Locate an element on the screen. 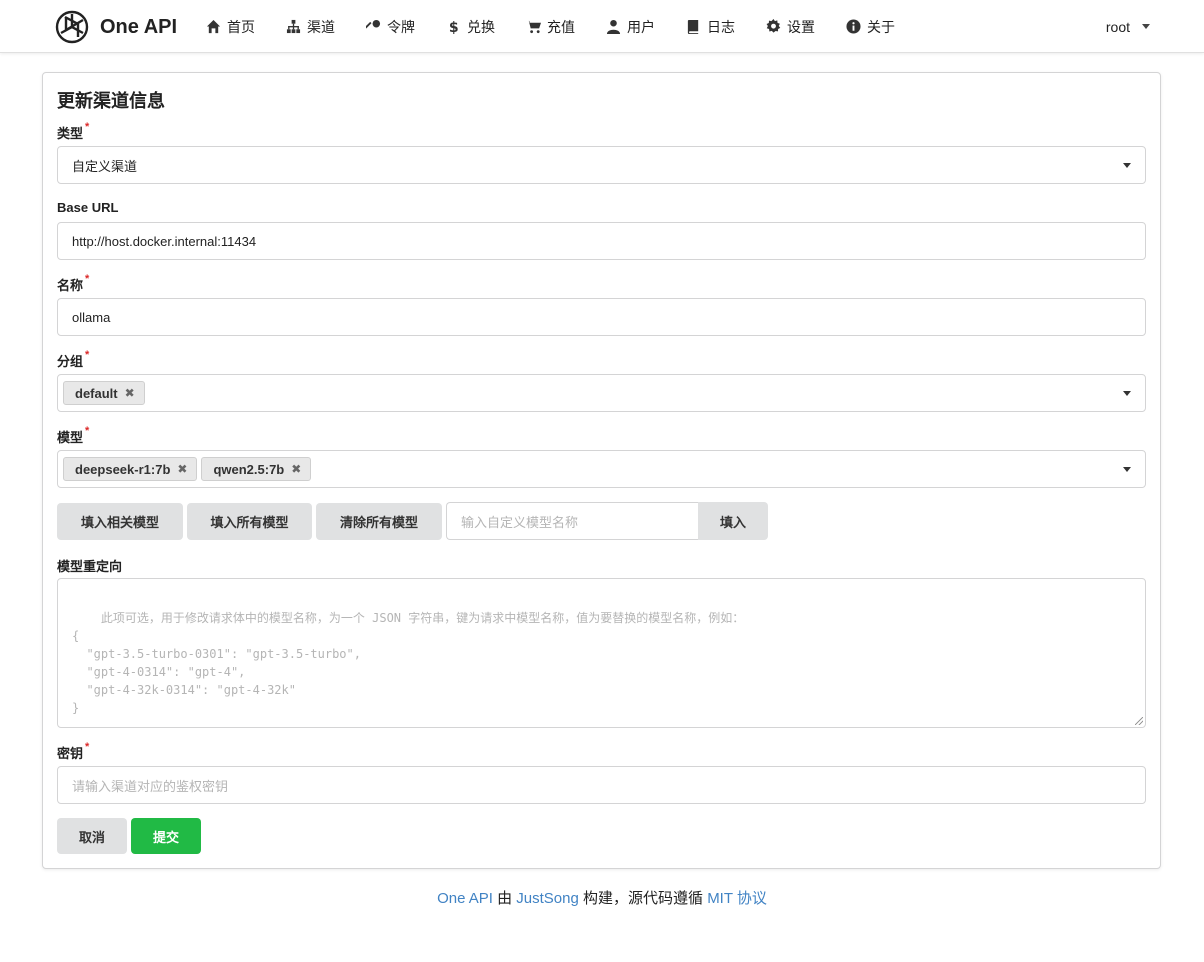 The height and width of the screenshot is (962, 1204). nav-item-tokens: 令牌 is located at coordinates (390, 27).